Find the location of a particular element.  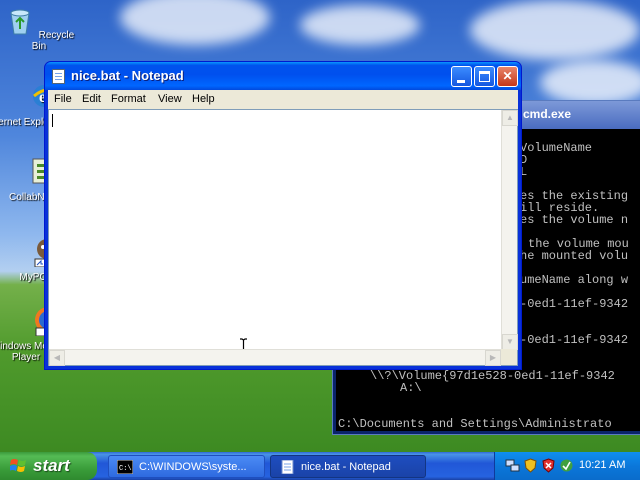

menu-bar: File Edit Format View Help is located at coordinates (283, 99).